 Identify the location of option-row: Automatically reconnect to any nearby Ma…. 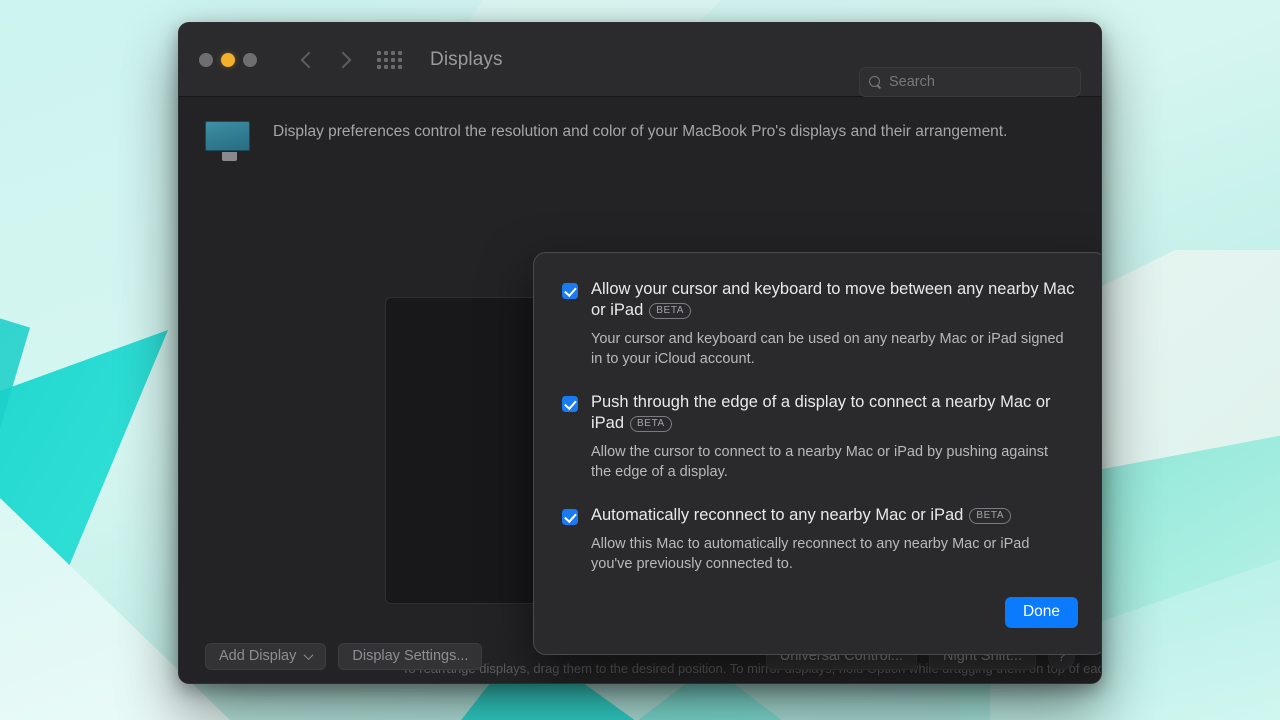
(820, 540).